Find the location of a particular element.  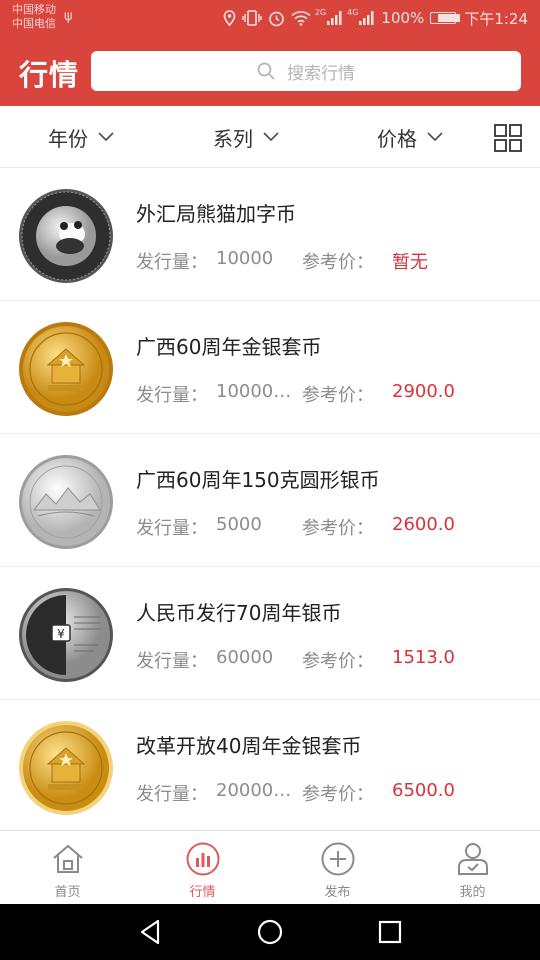

system-nav-bar is located at coordinates (270, 932).